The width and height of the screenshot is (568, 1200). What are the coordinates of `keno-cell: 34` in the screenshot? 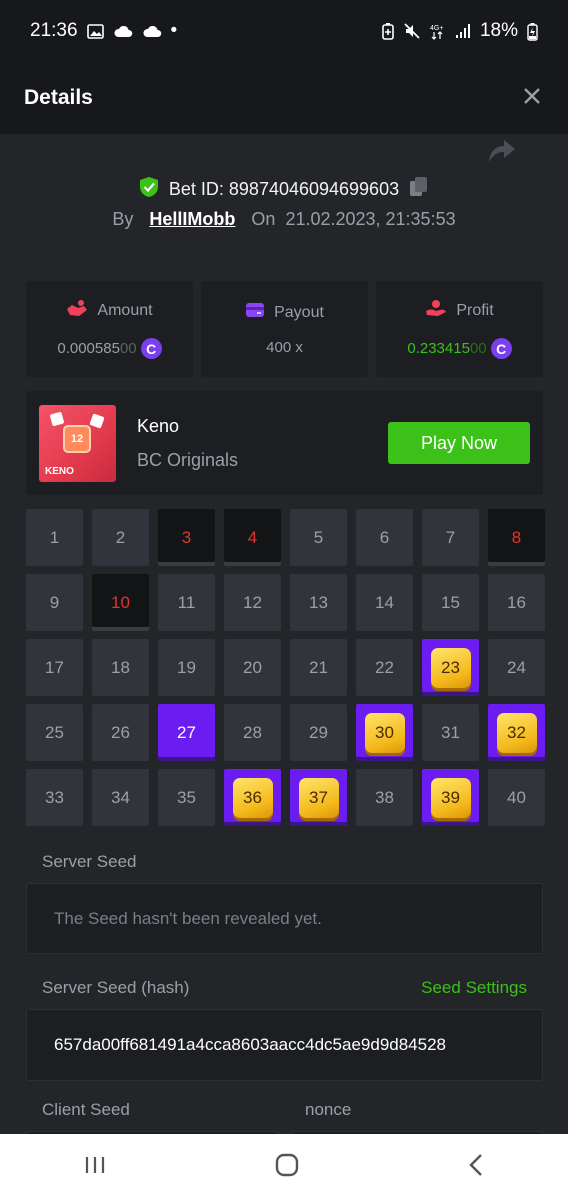 It's located at (120, 797).